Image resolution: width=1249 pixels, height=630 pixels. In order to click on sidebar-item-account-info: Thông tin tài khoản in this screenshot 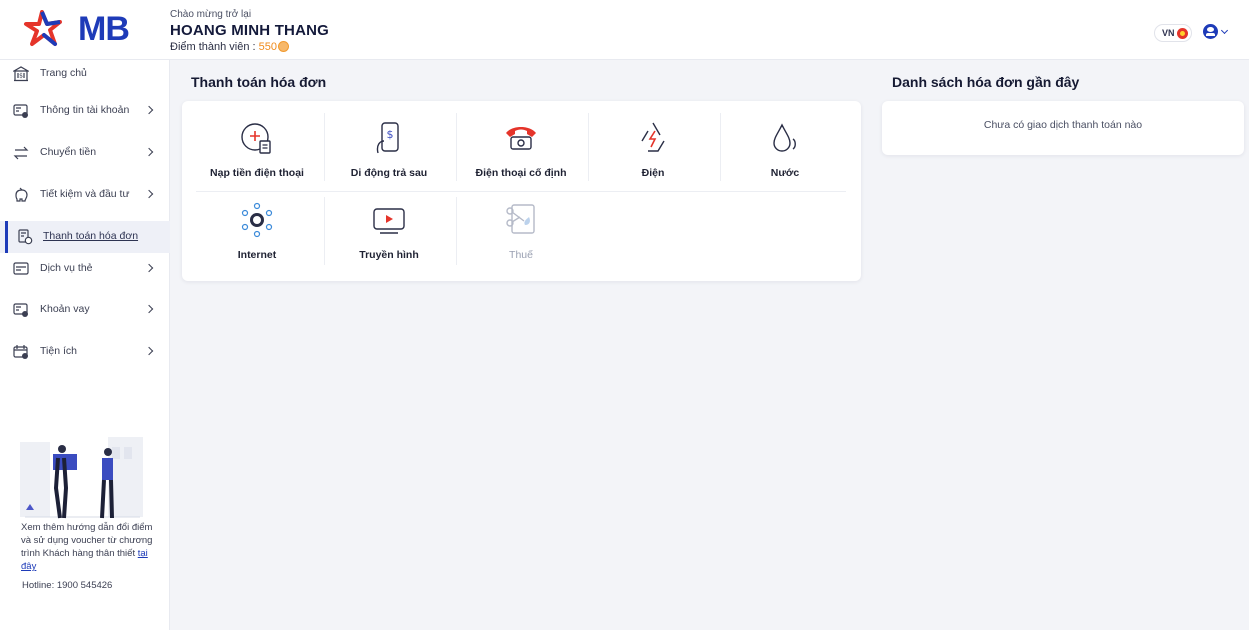, I will do `click(85, 111)`.